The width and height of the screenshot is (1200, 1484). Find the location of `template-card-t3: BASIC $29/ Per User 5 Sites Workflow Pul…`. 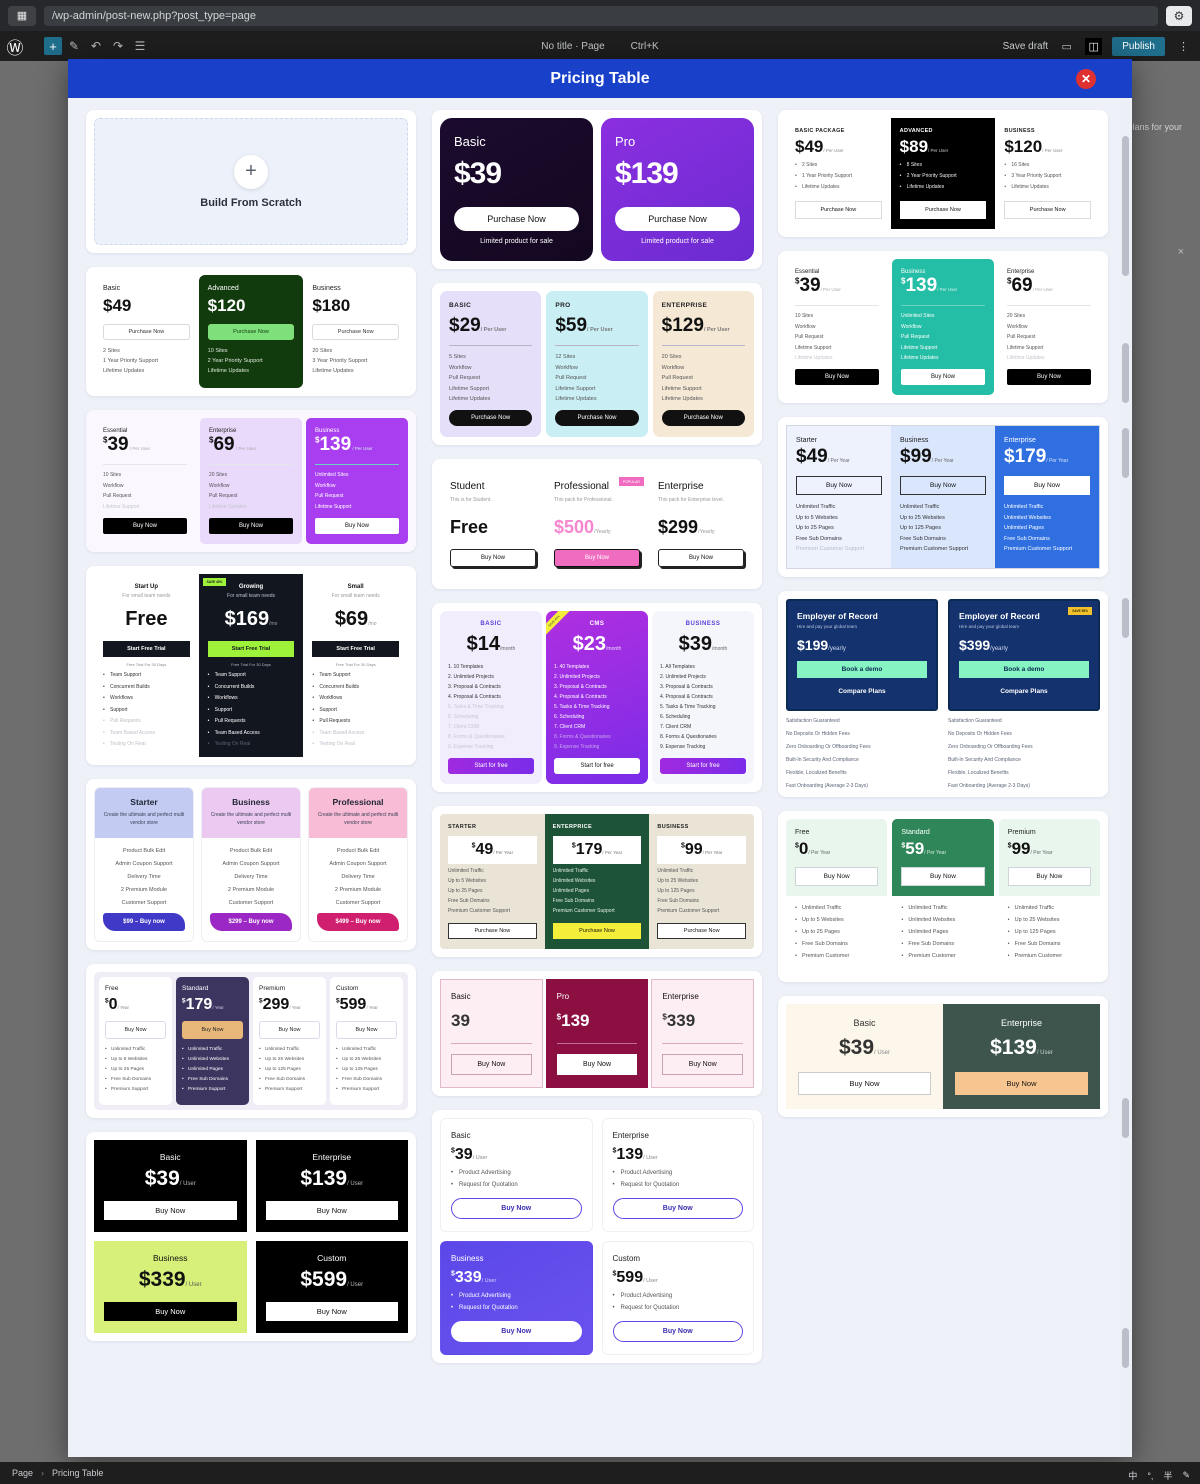

template-card-t3: BASIC $29/ Per User 5 Sites Workflow Pul… is located at coordinates (597, 364).